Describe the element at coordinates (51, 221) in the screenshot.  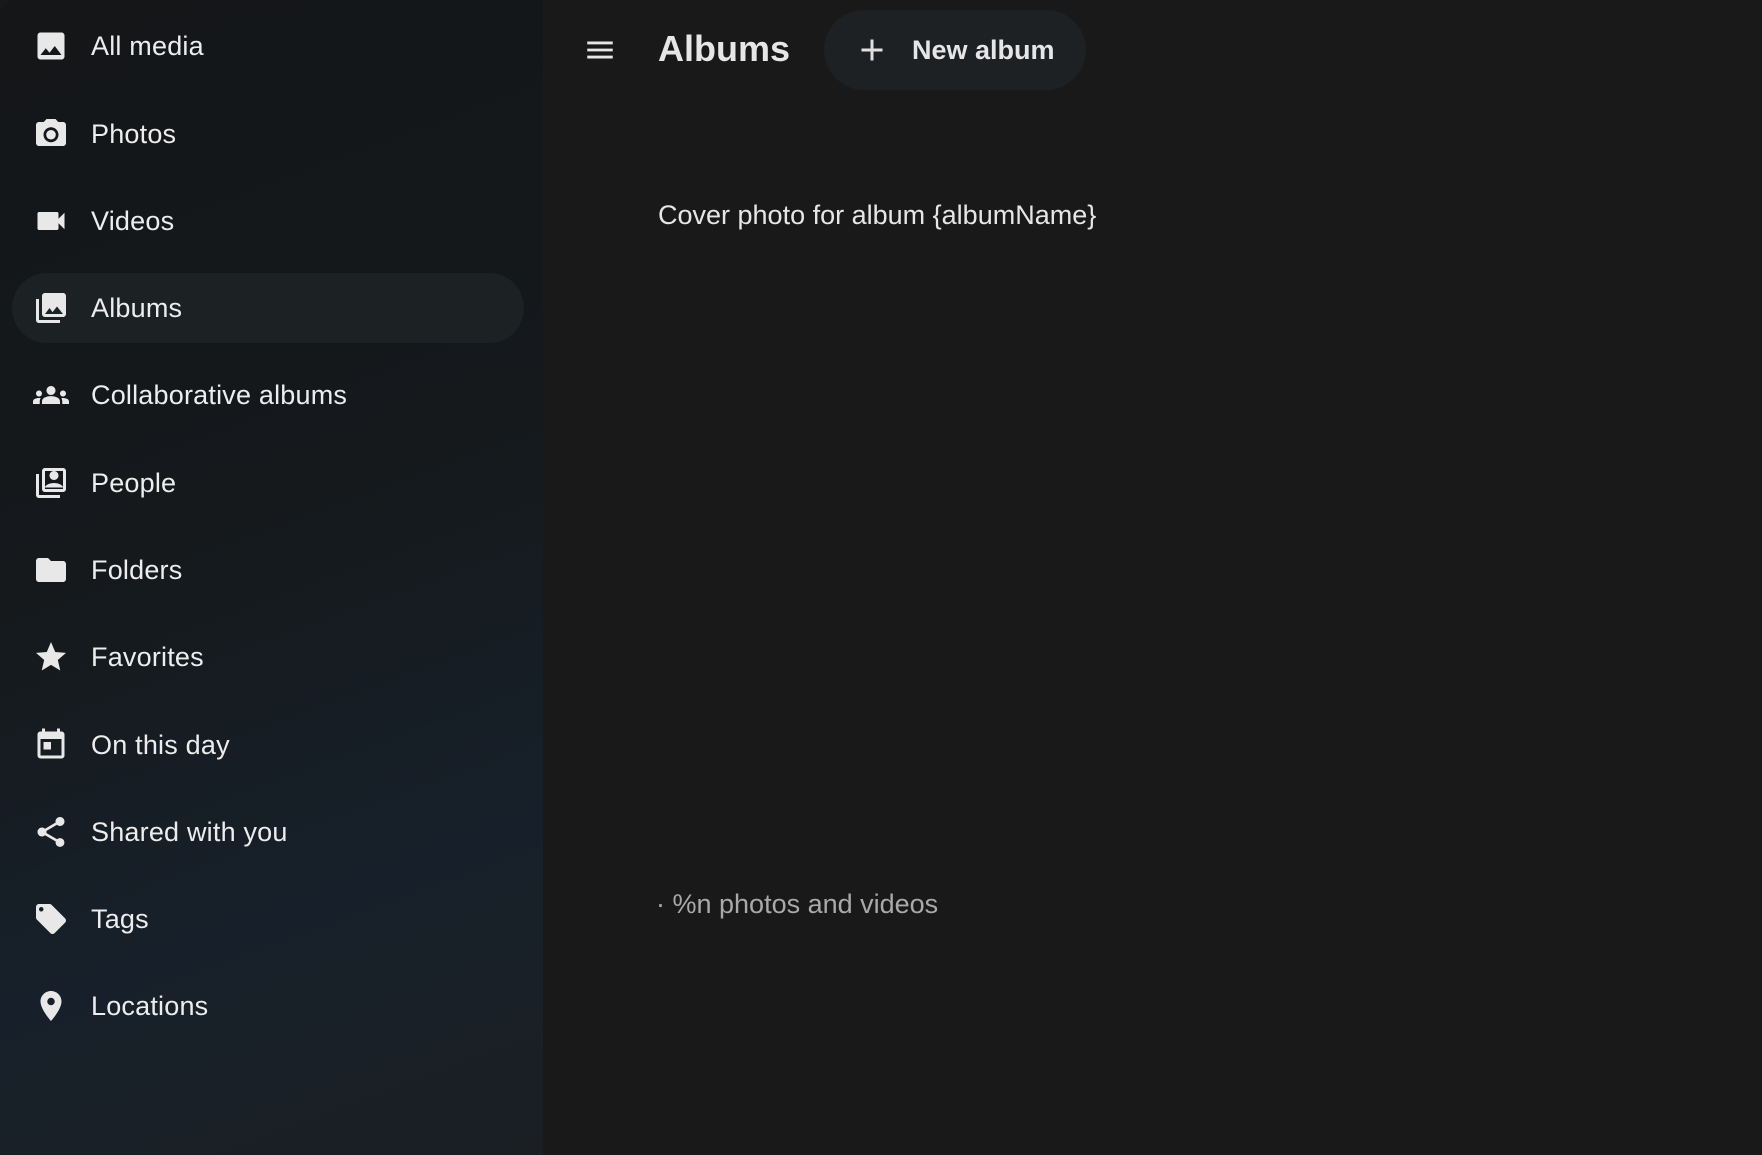
I see `video-icon` at that location.